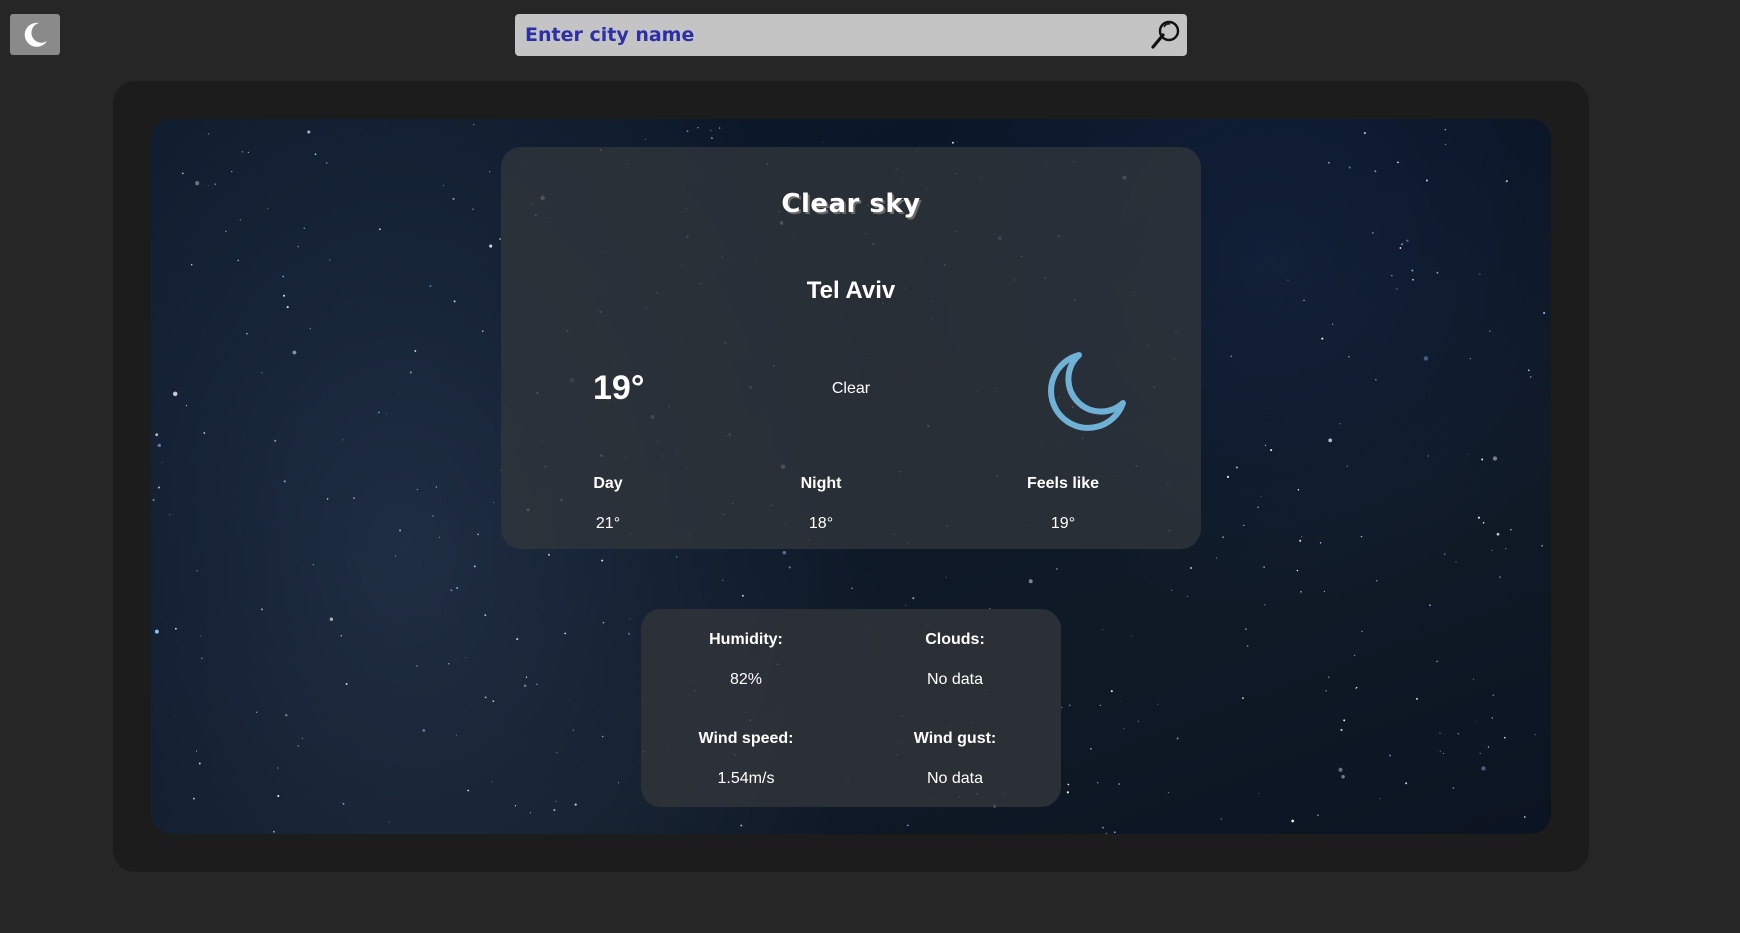 The height and width of the screenshot is (933, 1740). I want to click on feels-like-value: 19°, so click(1063, 523).